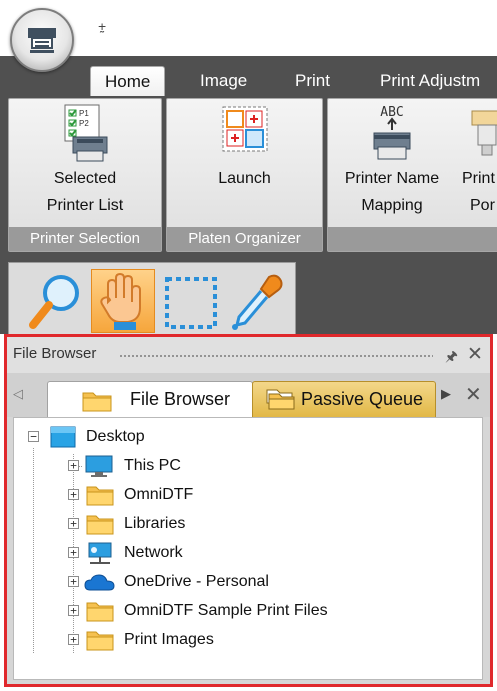 This screenshot has width=497, height=691. I want to click on button-label-line1: Print, so click(478, 178).